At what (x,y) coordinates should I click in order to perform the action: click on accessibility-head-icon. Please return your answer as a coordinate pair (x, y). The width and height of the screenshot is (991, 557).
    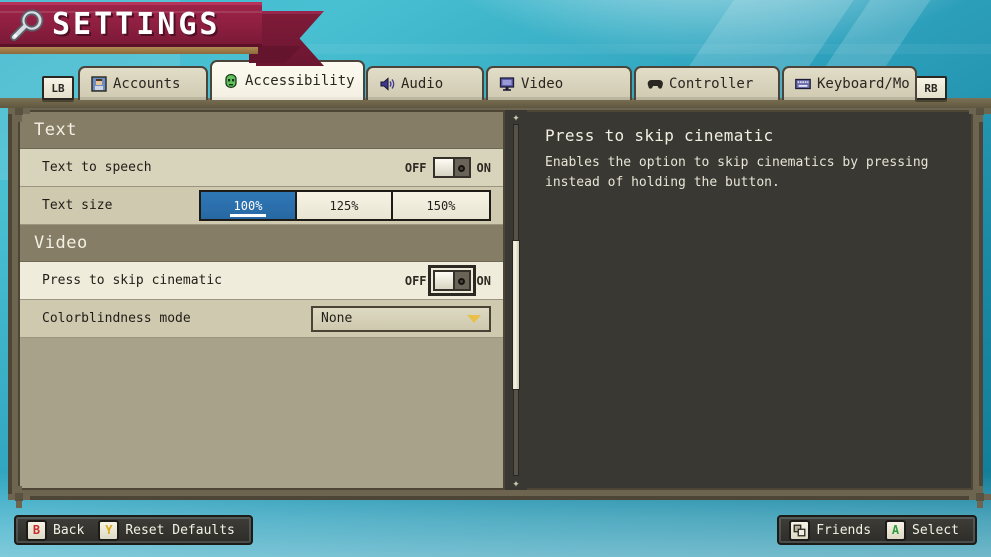
    Looking at the image, I should click on (231, 81).